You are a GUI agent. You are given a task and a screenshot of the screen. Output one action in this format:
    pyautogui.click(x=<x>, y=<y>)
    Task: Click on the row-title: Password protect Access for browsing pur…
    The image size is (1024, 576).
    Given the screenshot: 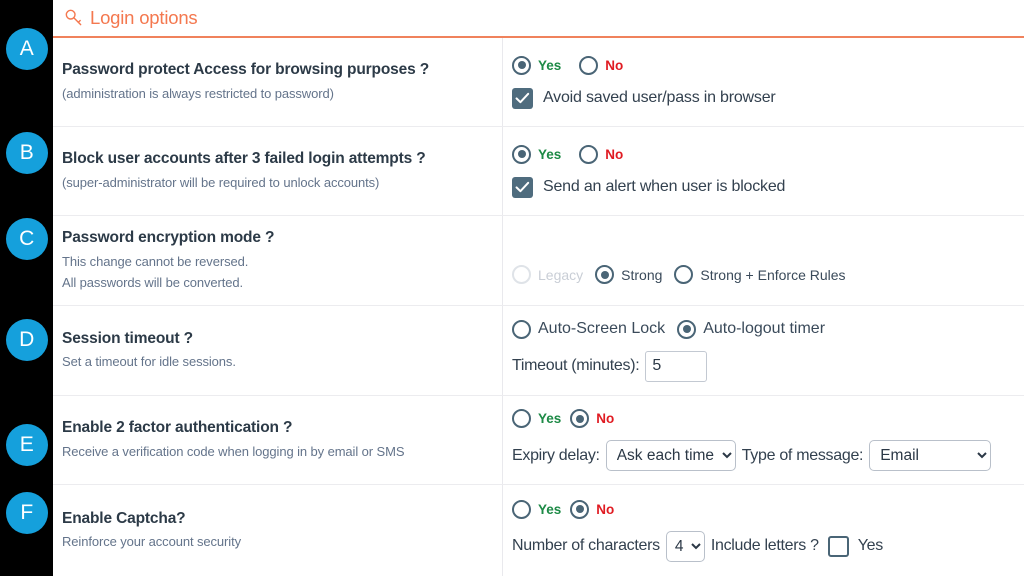 What is the action you would take?
    pyautogui.click(x=246, y=70)
    